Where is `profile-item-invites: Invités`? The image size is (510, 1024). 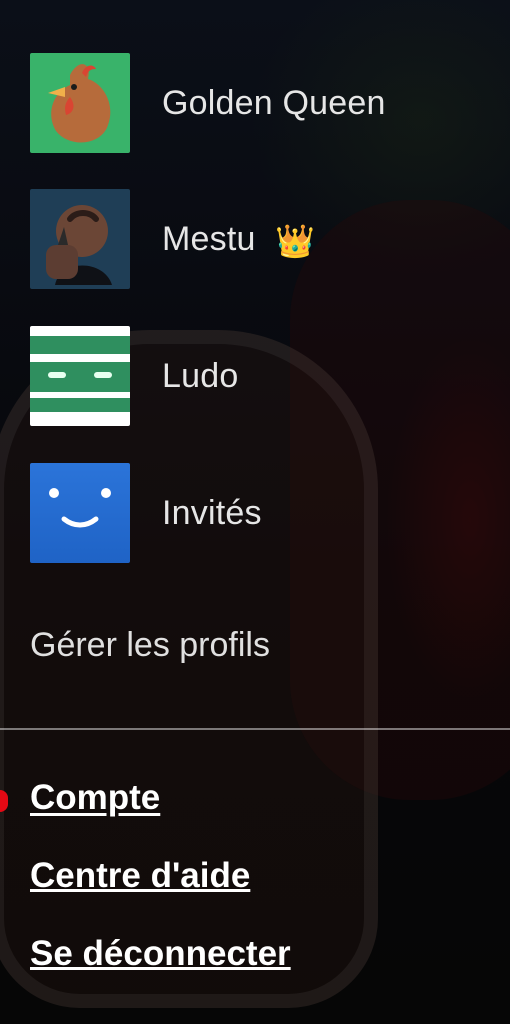 profile-item-invites: Invités is located at coordinates (255, 513).